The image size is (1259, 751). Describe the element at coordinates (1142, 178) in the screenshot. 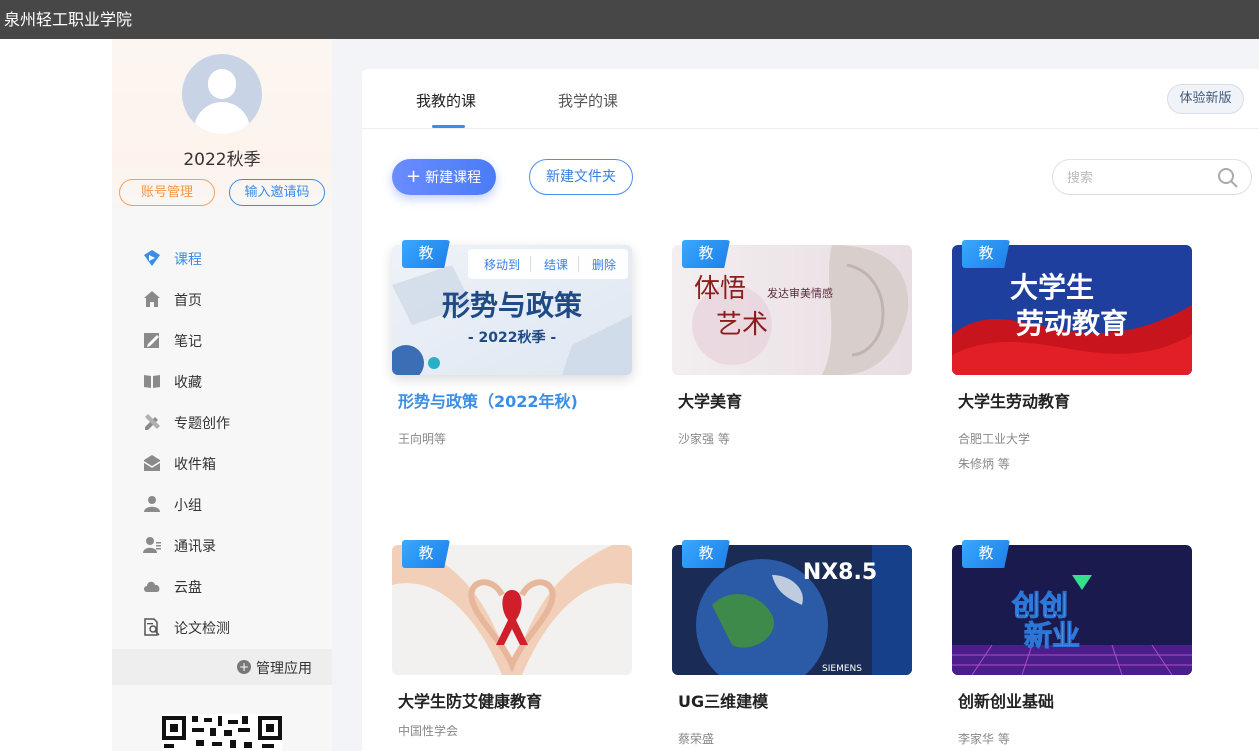

I see `search-input` at that location.